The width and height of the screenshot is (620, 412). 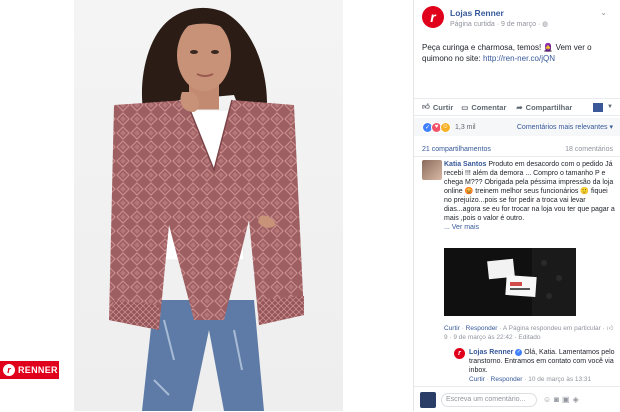 I want to click on reply-reply-link: Responder, so click(x=507, y=379).